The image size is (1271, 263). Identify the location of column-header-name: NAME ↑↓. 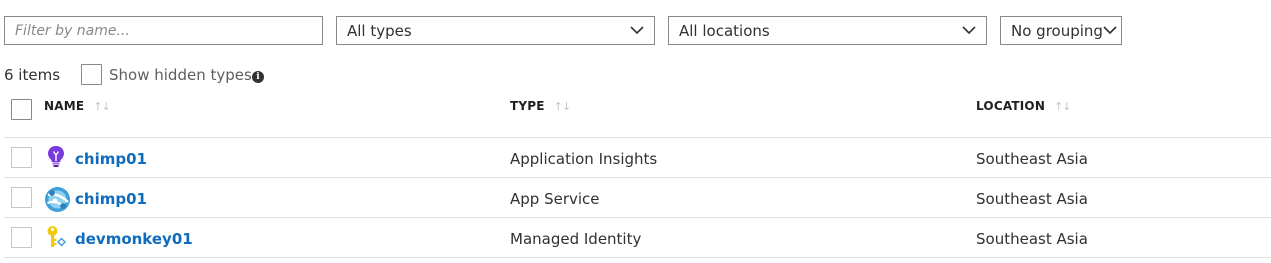
(77, 106).